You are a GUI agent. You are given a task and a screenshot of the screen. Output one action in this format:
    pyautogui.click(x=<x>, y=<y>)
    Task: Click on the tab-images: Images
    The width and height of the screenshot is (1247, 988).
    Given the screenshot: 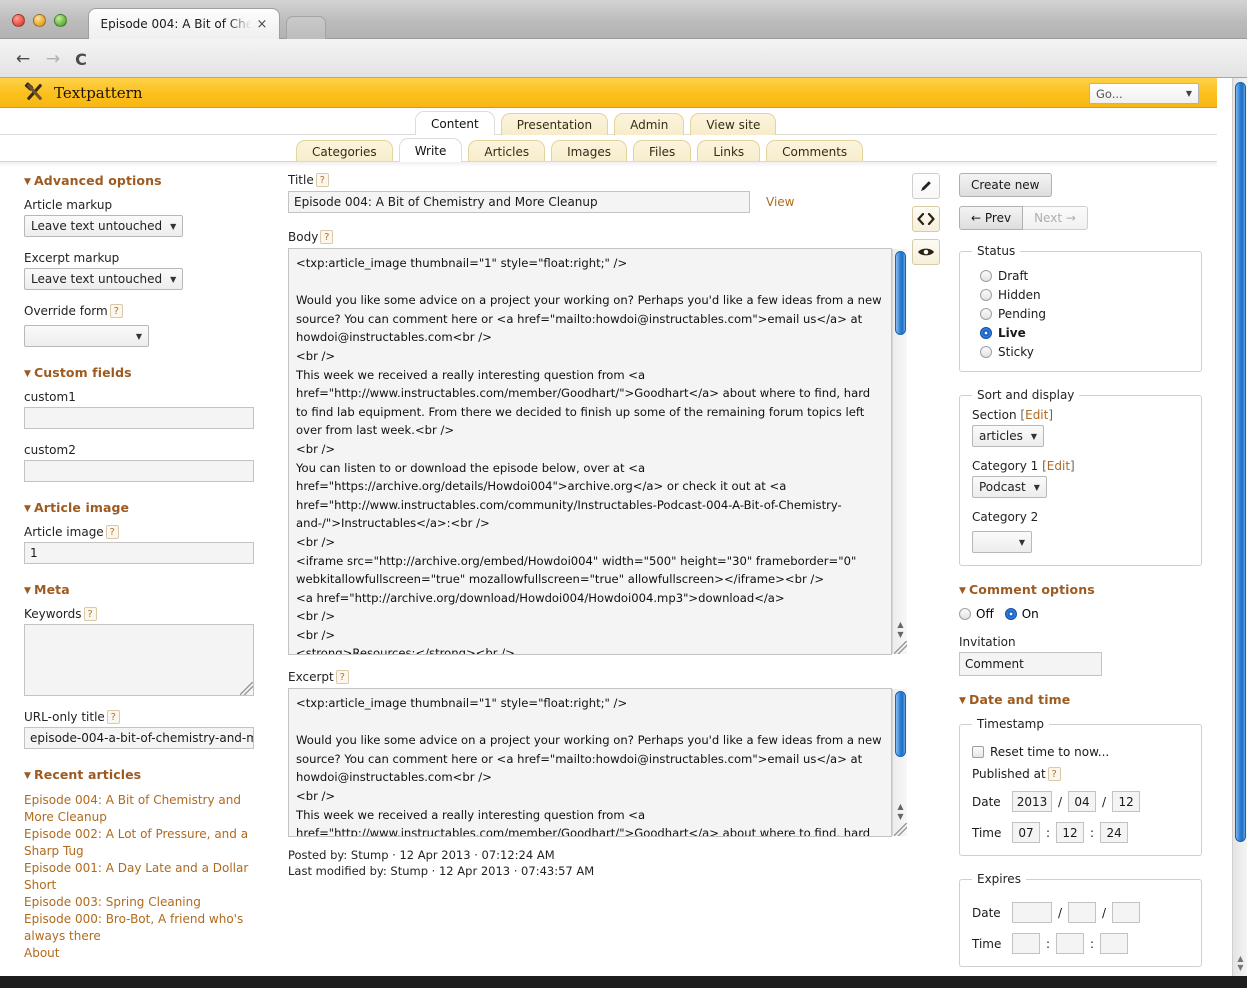 What is the action you would take?
    pyautogui.click(x=589, y=151)
    